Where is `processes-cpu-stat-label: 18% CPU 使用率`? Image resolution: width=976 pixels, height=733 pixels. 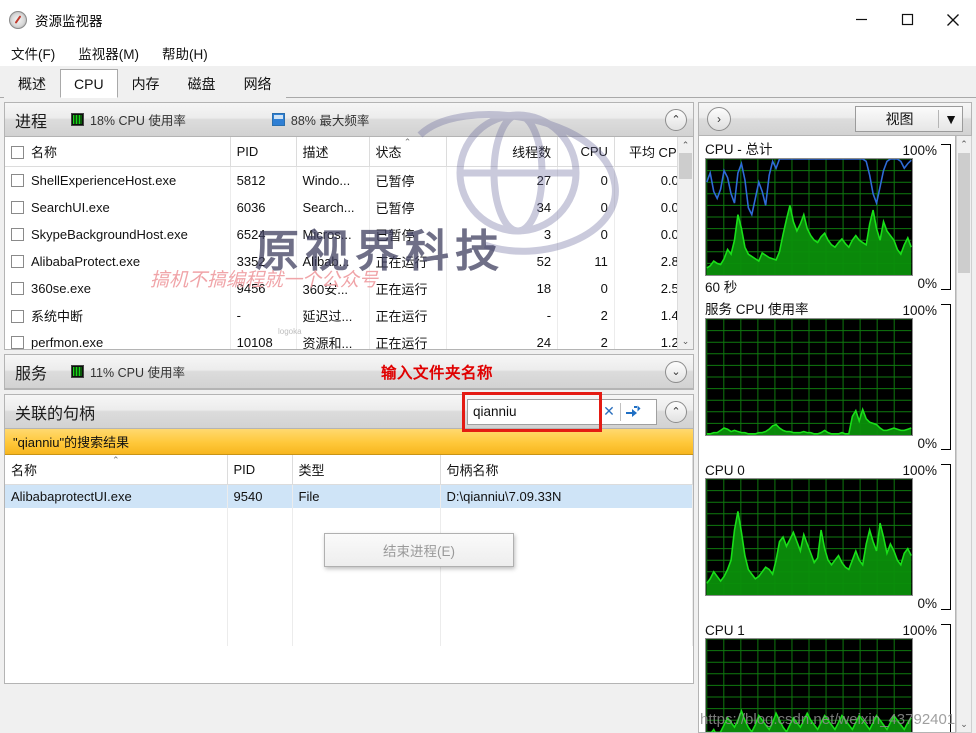
processes-cpu-stat-label: 18% CPU 使用率 is located at coordinates (138, 121).